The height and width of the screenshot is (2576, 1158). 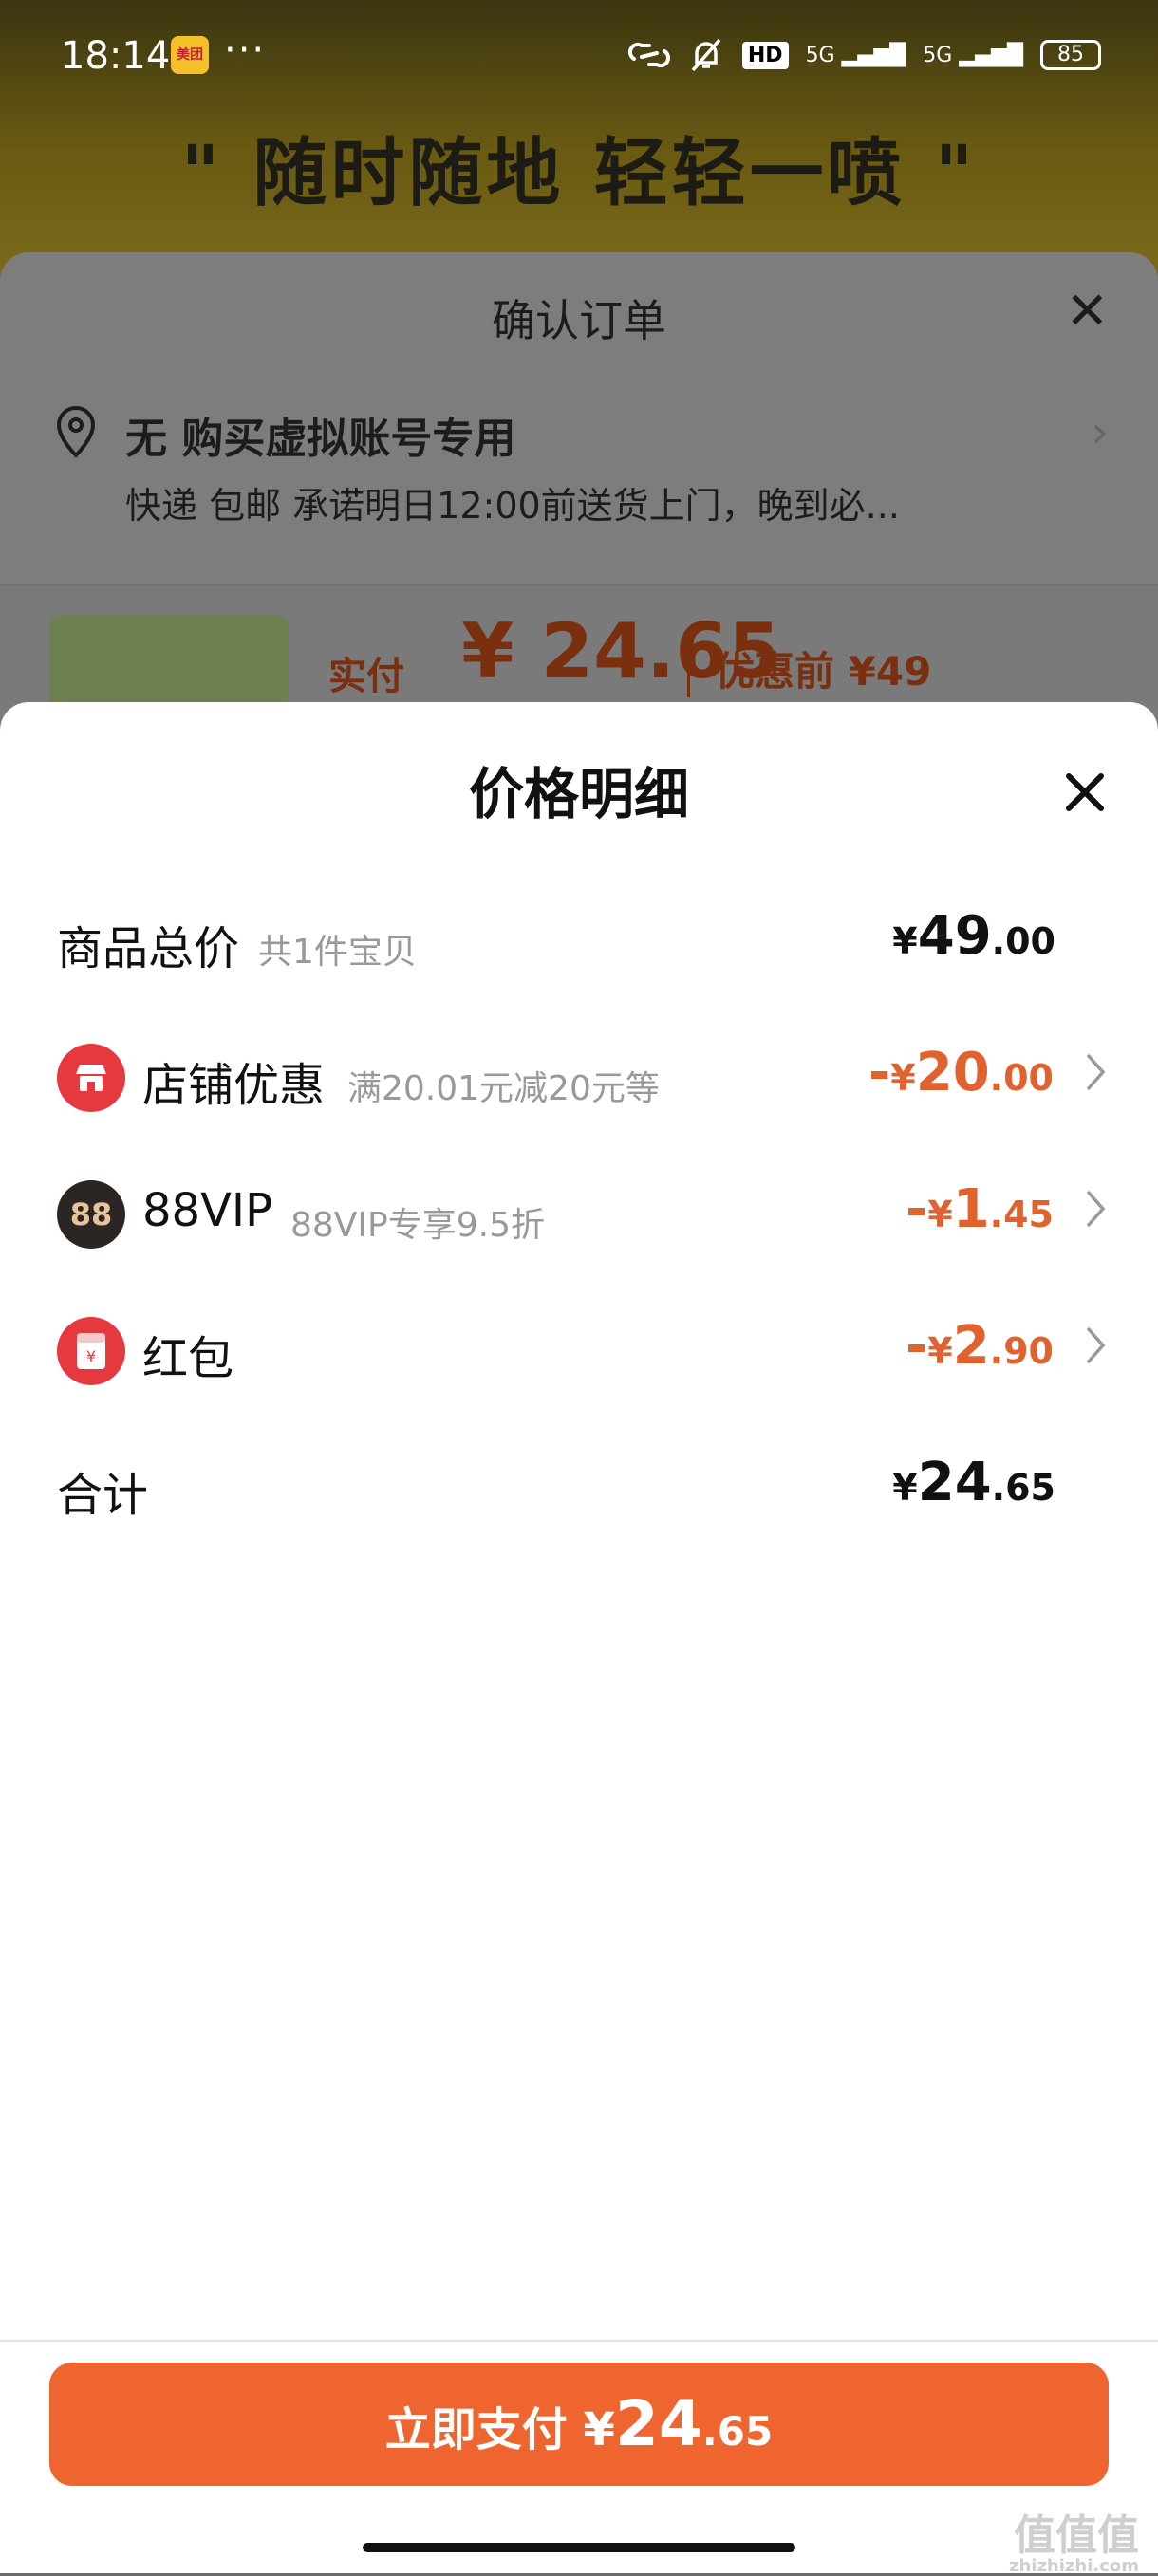 I want to click on row-label: 商品总价, so click(x=148, y=948).